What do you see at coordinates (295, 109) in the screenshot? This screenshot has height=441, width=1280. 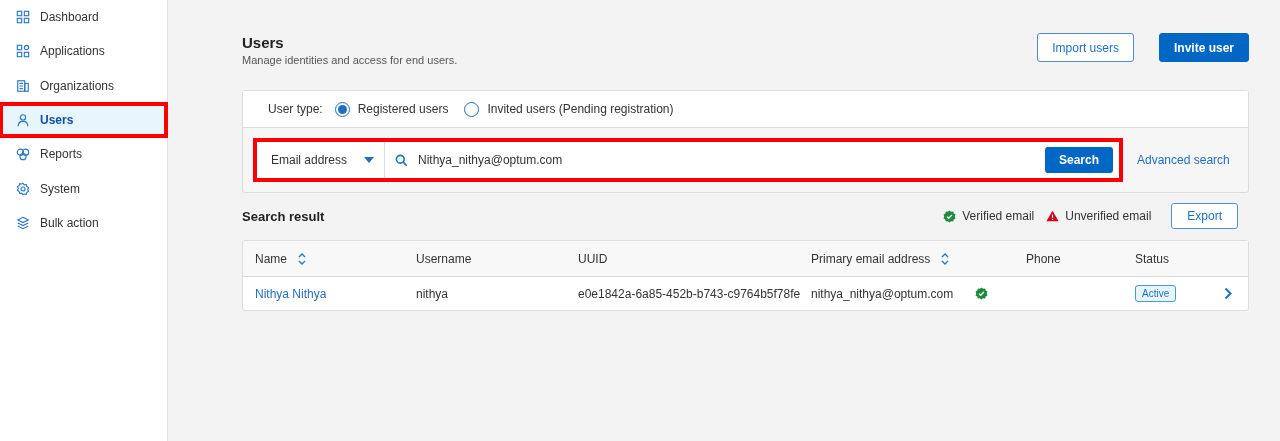 I see `user-type-label: User type:` at bounding box center [295, 109].